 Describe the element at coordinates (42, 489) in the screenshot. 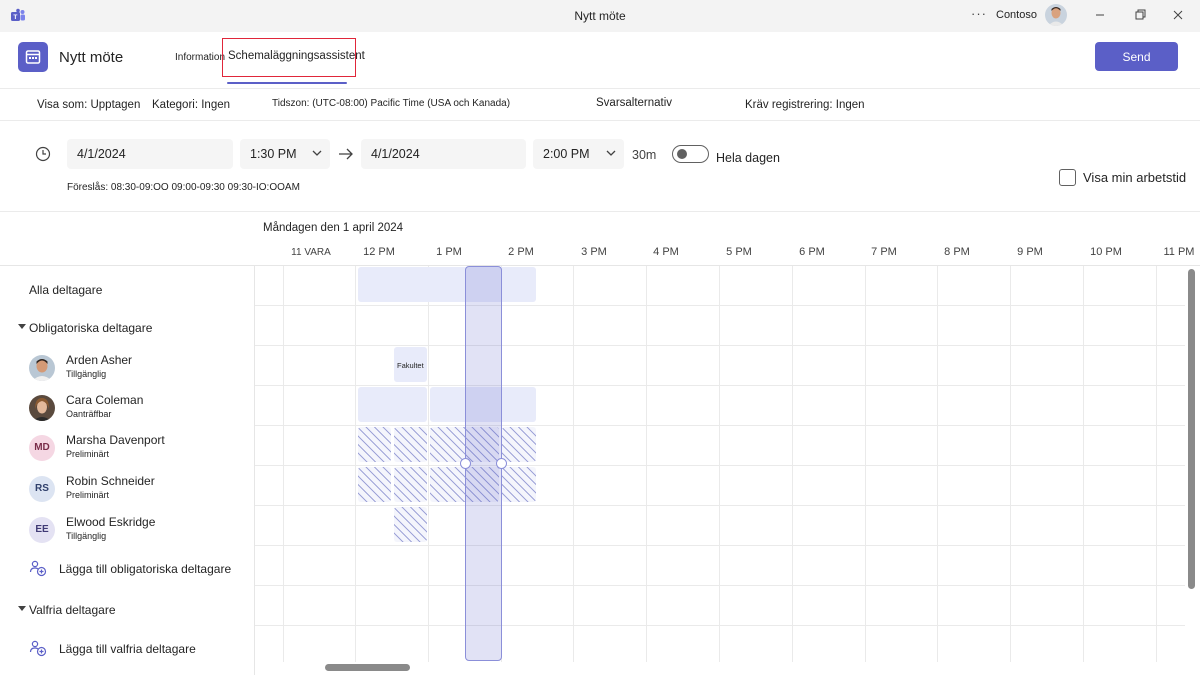

I see `avatar-initials: RS` at that location.